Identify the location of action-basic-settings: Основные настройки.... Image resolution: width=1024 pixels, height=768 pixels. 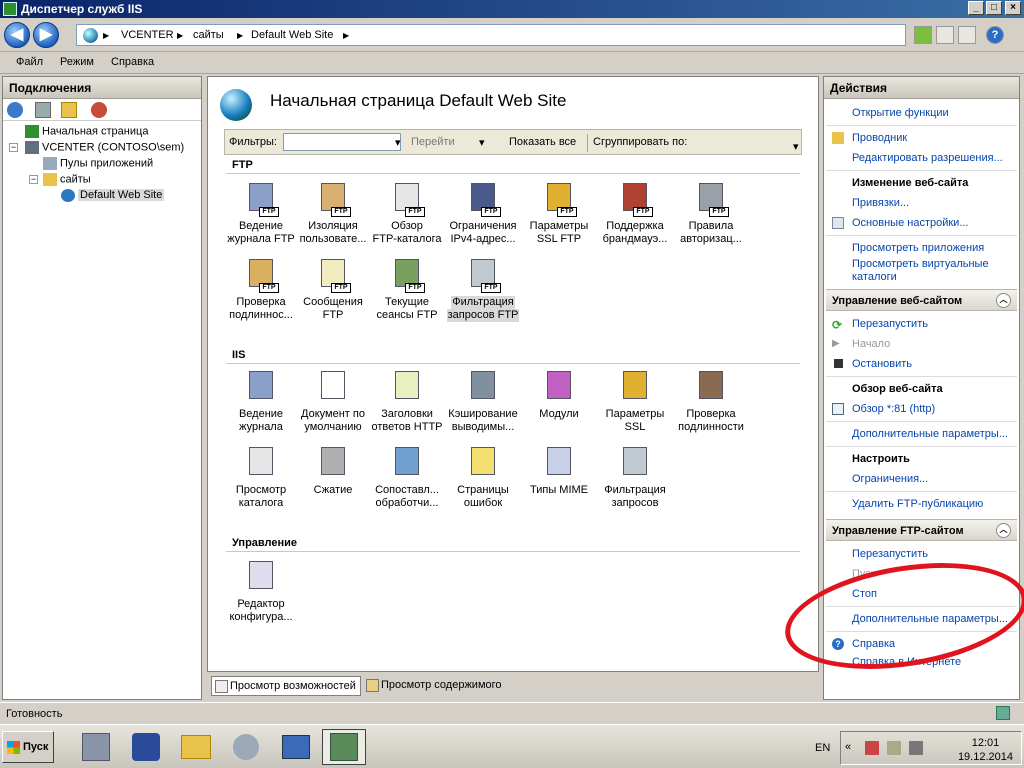
(910, 223).